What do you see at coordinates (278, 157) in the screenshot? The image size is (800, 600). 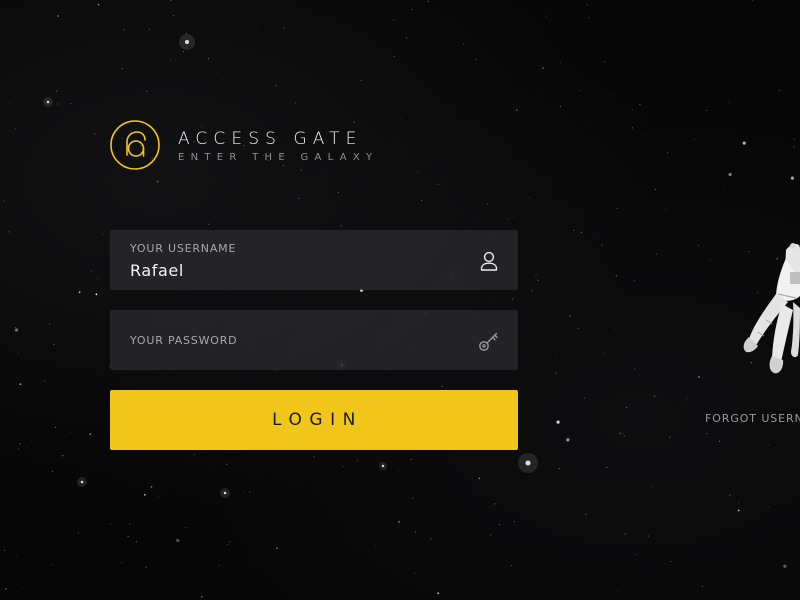 I see `brand-subtitle: ENTER THE GALAXY` at bounding box center [278, 157].